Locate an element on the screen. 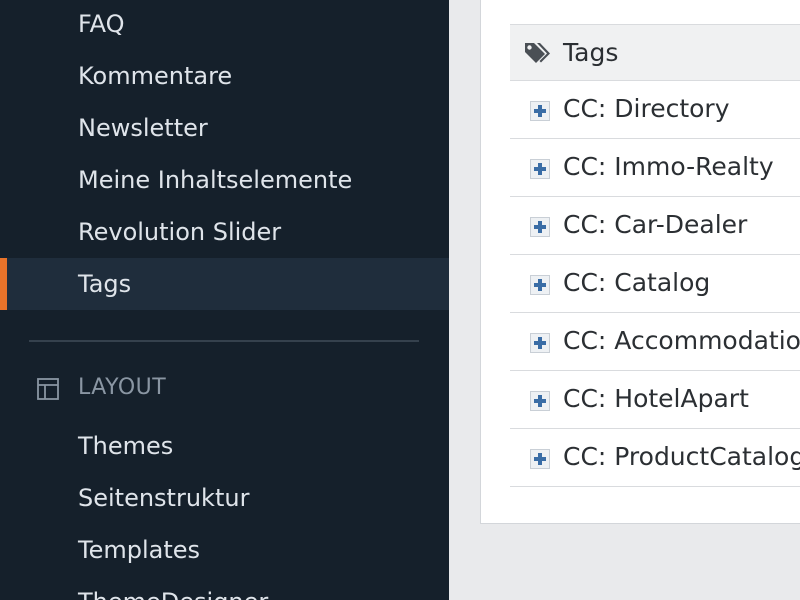  sidebar-item-label: Seitenstruktur is located at coordinates (164, 498).